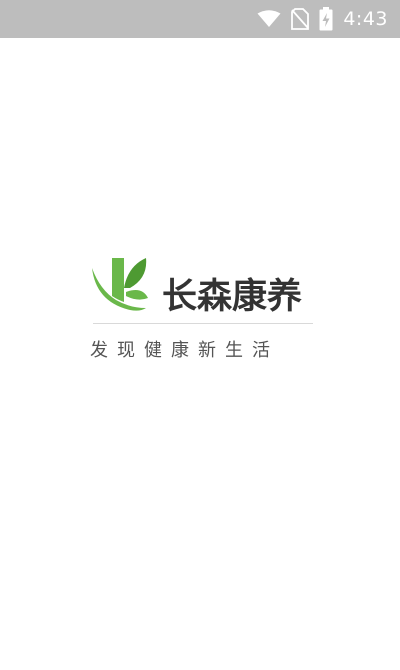 This screenshot has height=670, width=400. I want to click on no-sim-icon, so click(300, 19).